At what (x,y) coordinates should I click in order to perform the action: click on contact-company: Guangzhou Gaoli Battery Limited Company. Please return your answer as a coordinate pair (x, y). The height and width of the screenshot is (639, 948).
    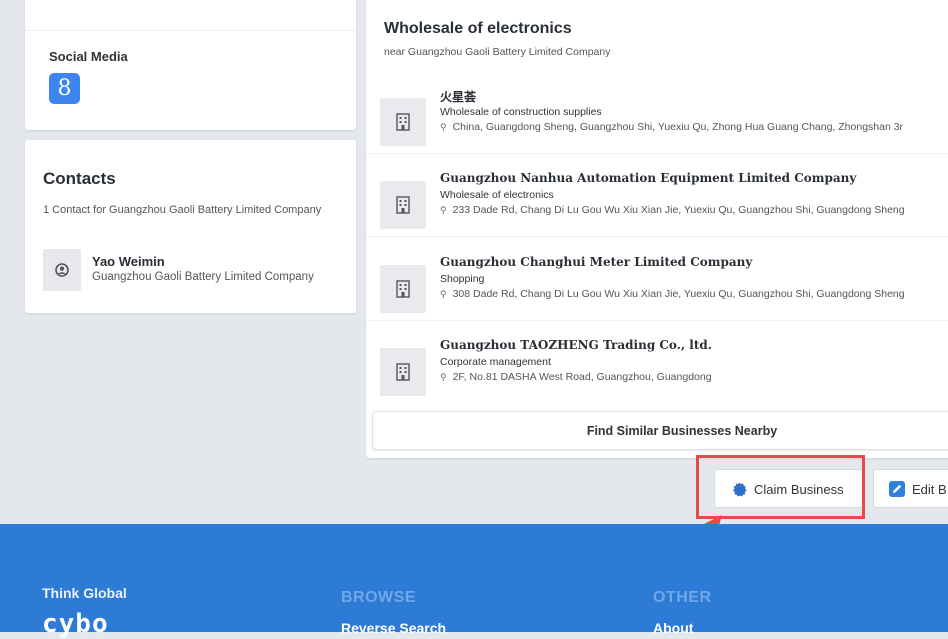
    Looking at the image, I should click on (203, 277).